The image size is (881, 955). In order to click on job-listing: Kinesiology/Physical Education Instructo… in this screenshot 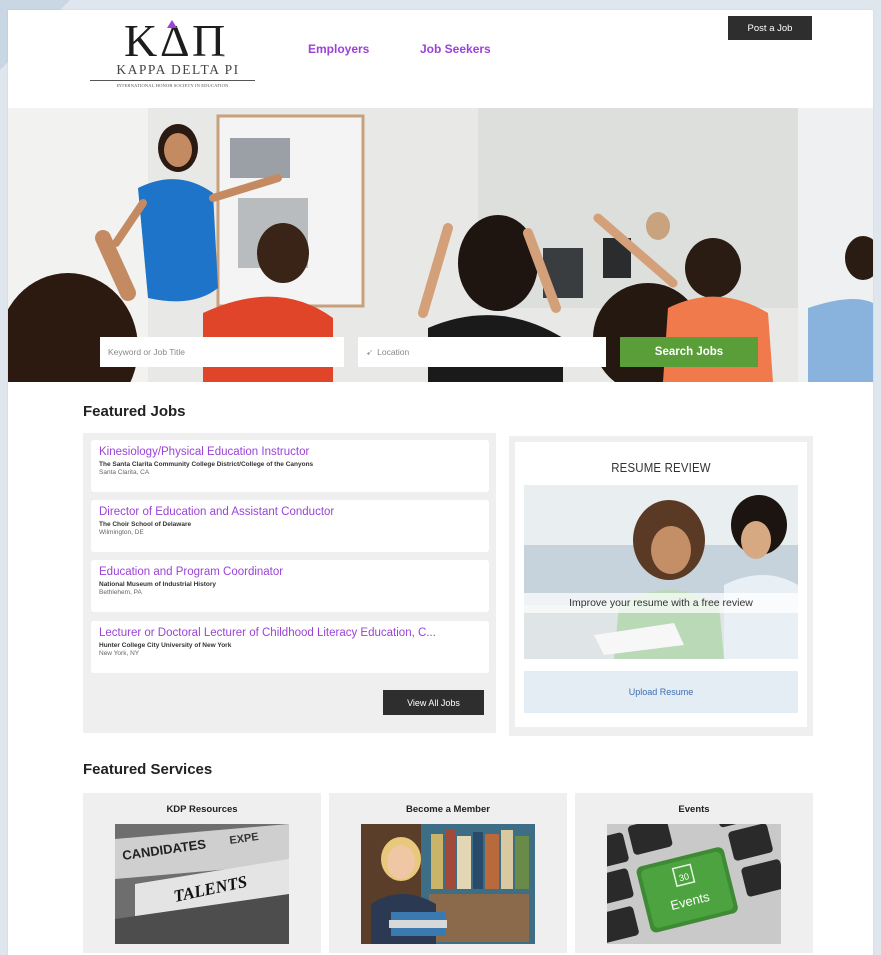, I will do `click(290, 466)`.